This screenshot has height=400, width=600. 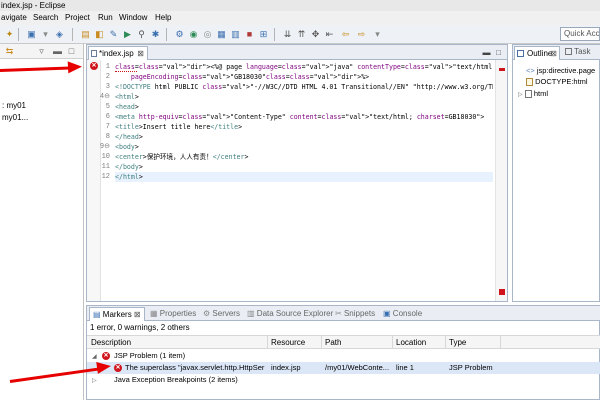 What do you see at coordinates (9, 51) in the screenshot?
I see `collapse-icon: ⇆` at bounding box center [9, 51].